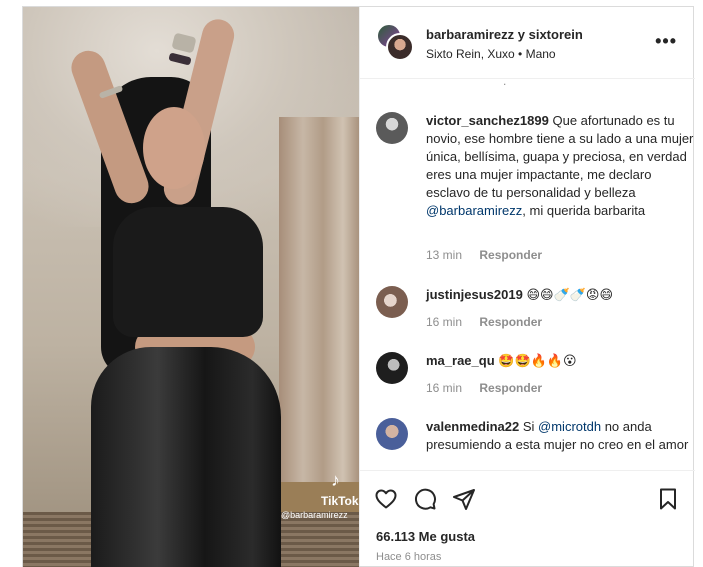 This screenshot has height=567, width=703. Describe the element at coordinates (504, 34) in the screenshot. I see `post-authors: barbaramirezz y sixtorein` at that location.